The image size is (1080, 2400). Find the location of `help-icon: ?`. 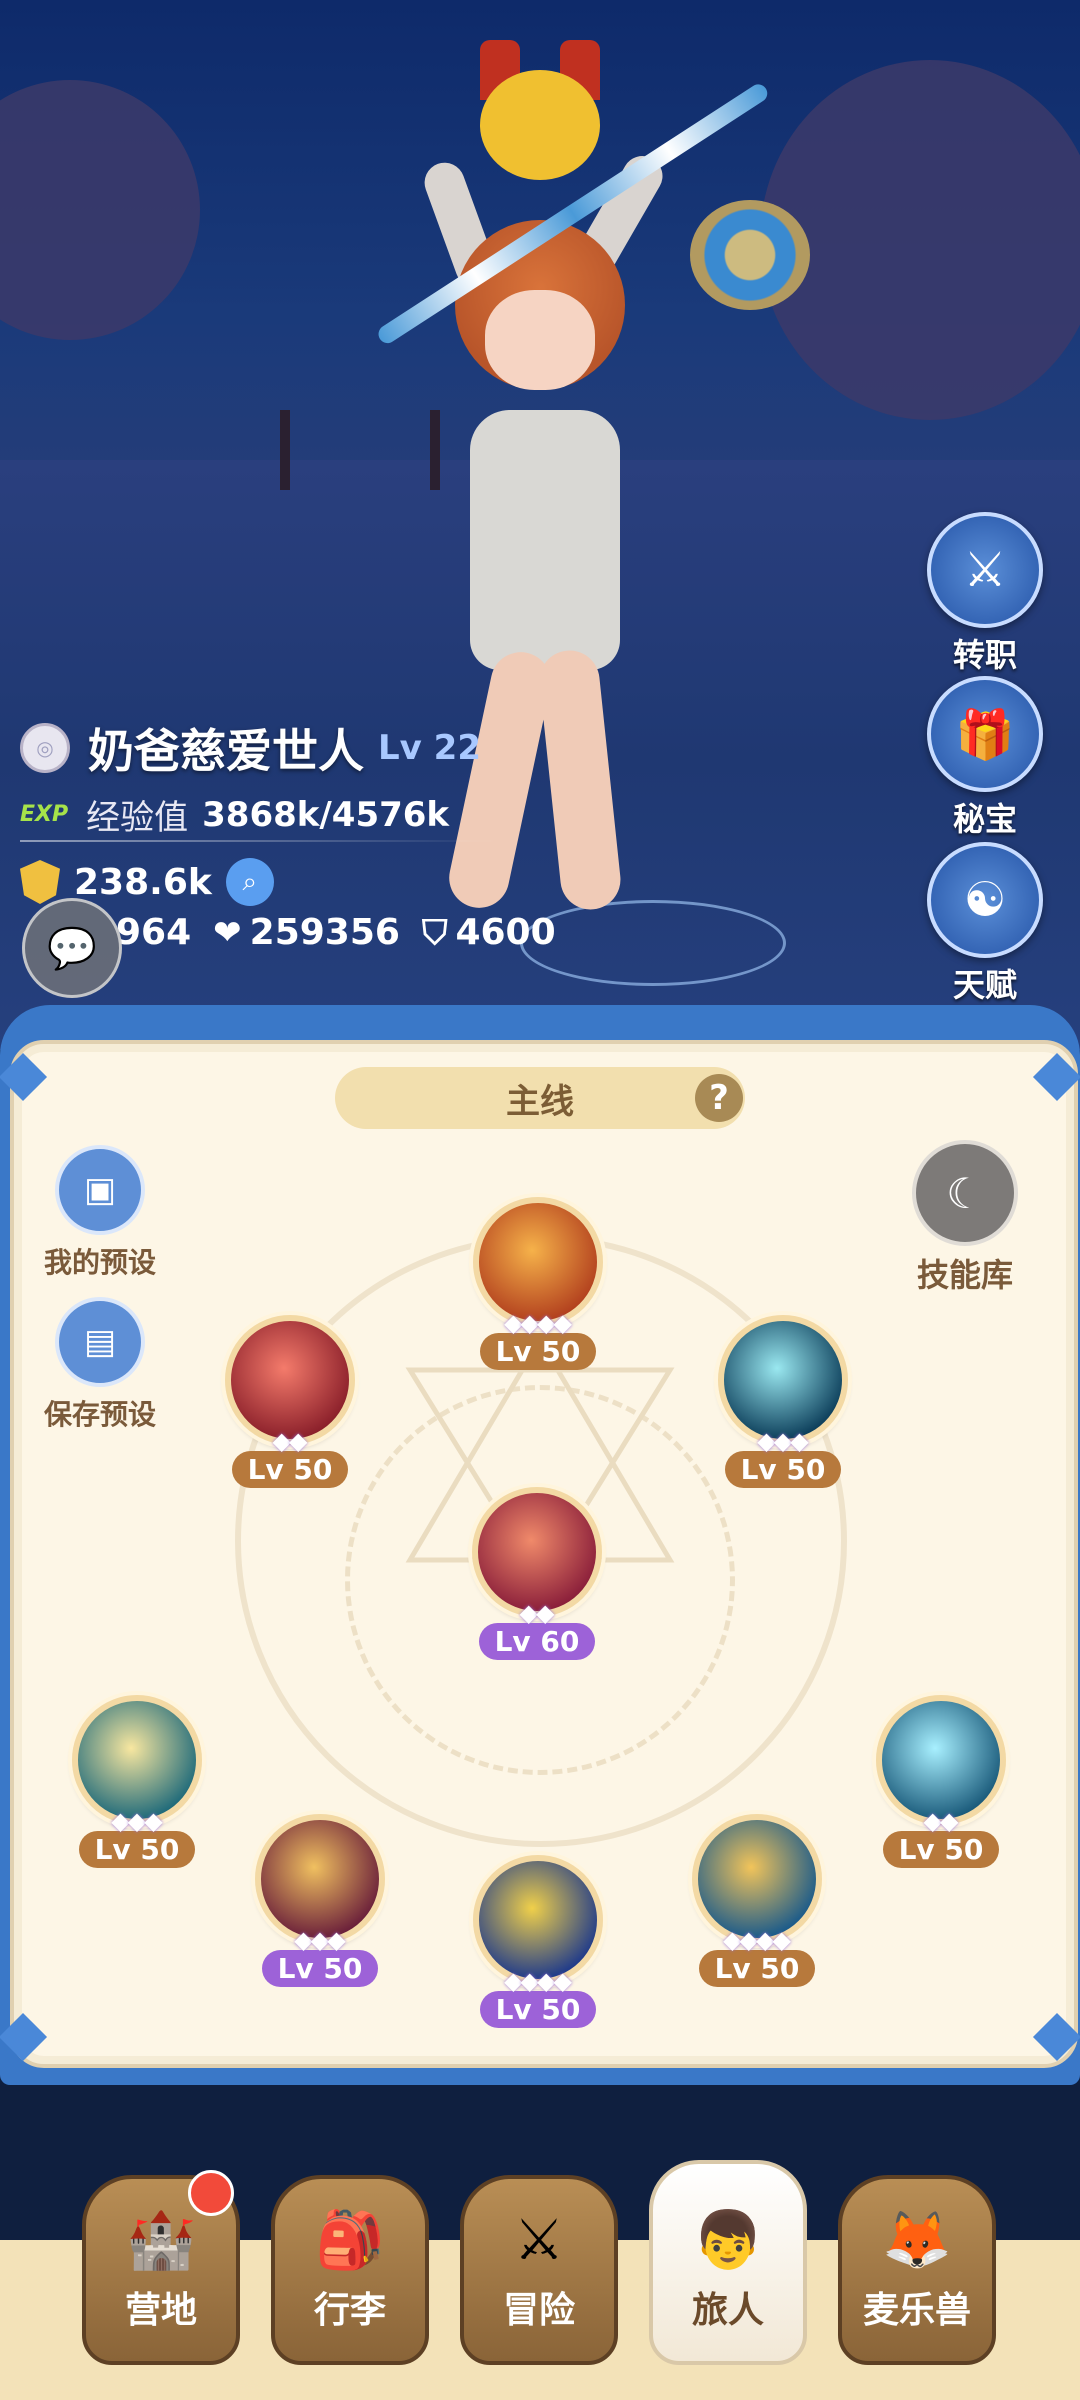

help-icon: ? is located at coordinates (719, 1098).